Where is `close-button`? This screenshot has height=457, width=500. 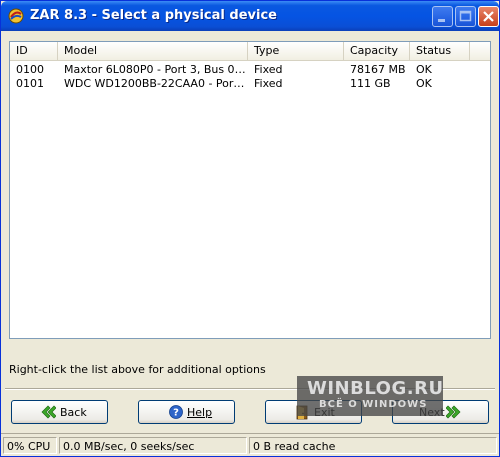 close-button is located at coordinates (488, 16).